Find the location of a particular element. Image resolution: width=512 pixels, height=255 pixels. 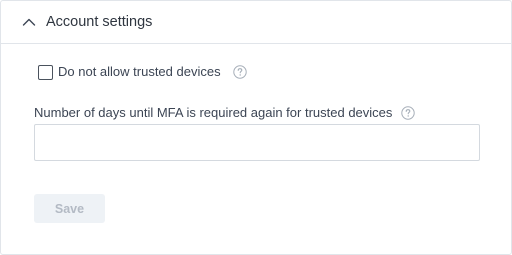

trusted-devices-option: Do not allow trusted devices is located at coordinates (142, 72).